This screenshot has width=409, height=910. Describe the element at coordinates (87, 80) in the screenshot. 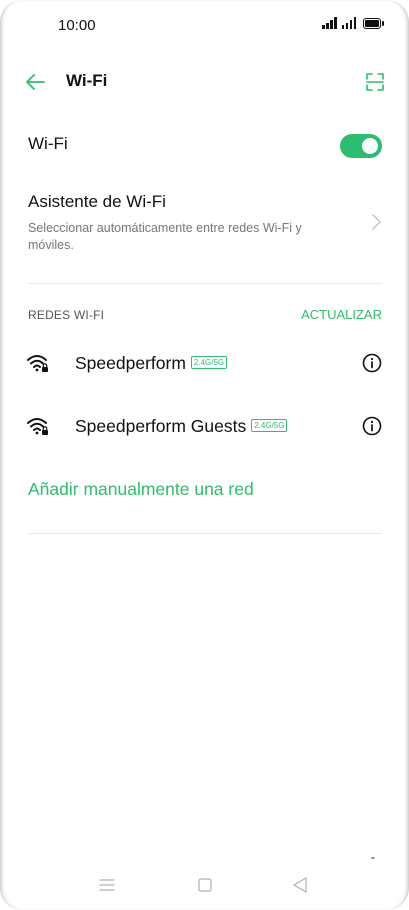

I see `page-title: Wi-Fi` at that location.